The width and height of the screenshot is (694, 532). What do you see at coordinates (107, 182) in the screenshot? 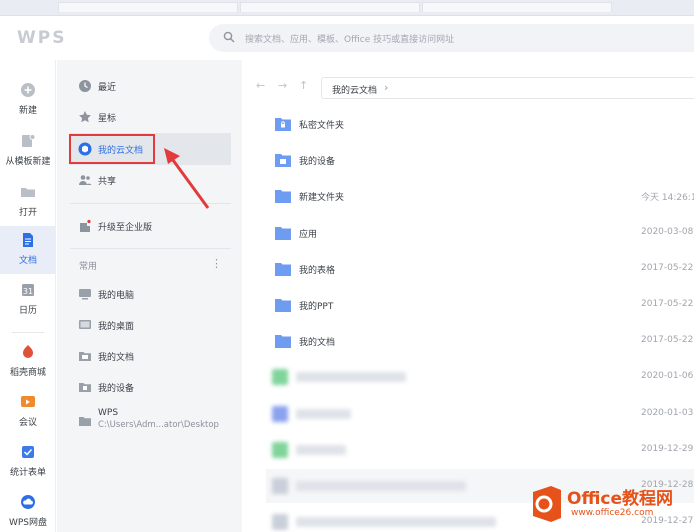
I see `nav-item-label: 共享` at bounding box center [107, 182].